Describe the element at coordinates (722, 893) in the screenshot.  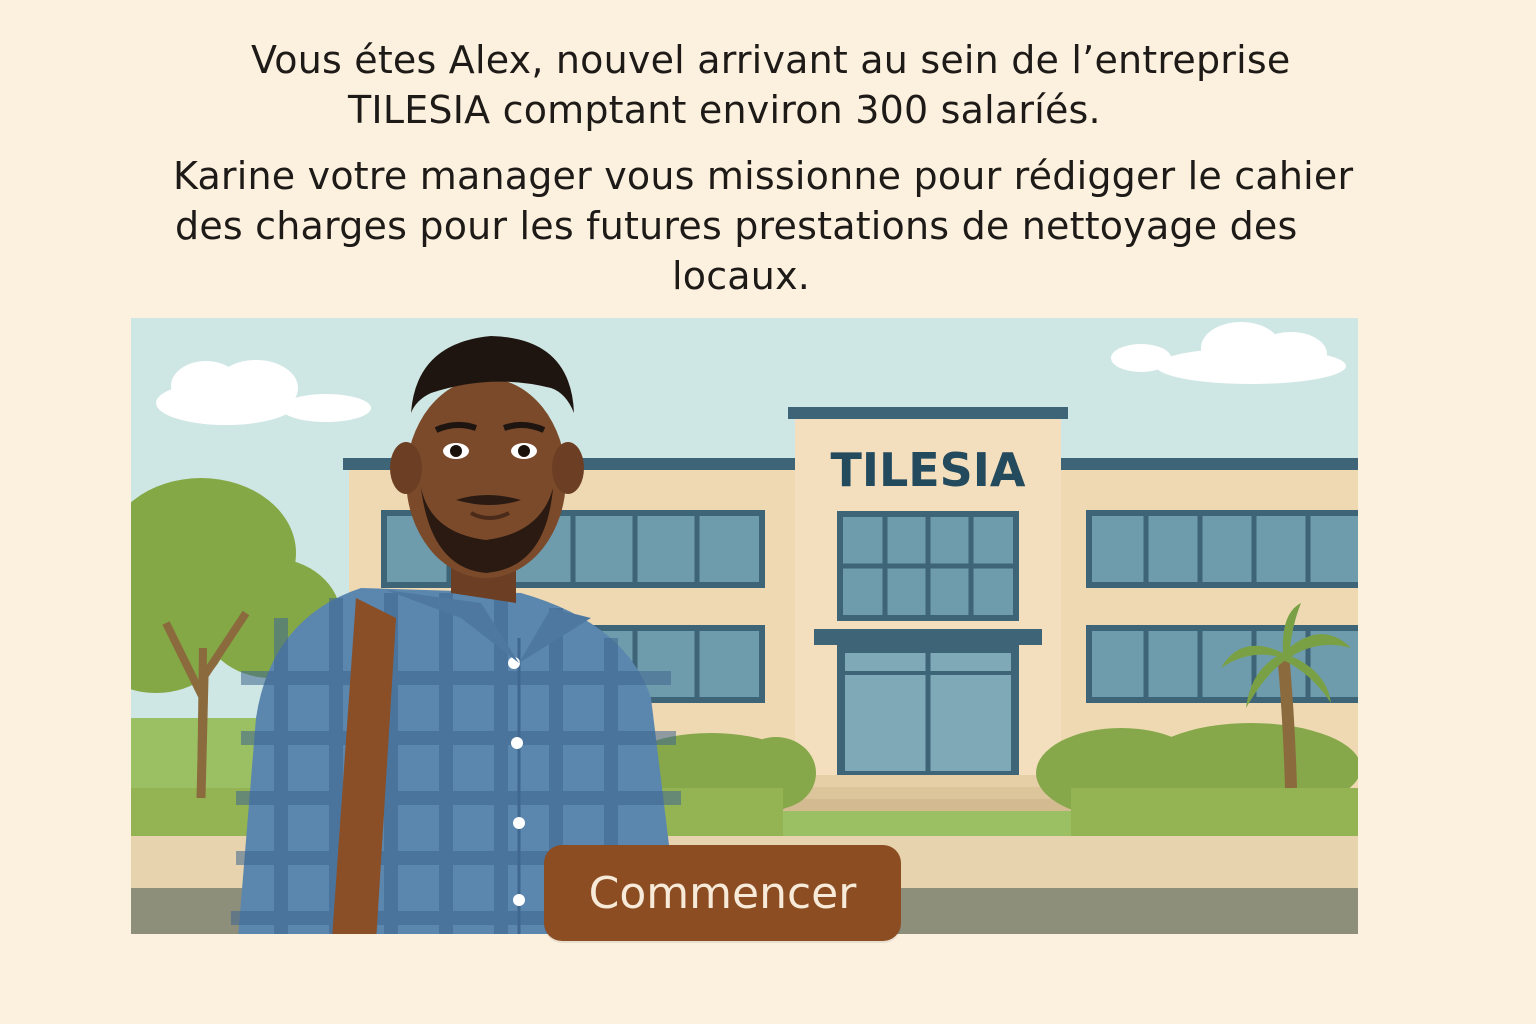
I see `start-button: Commencer` at that location.